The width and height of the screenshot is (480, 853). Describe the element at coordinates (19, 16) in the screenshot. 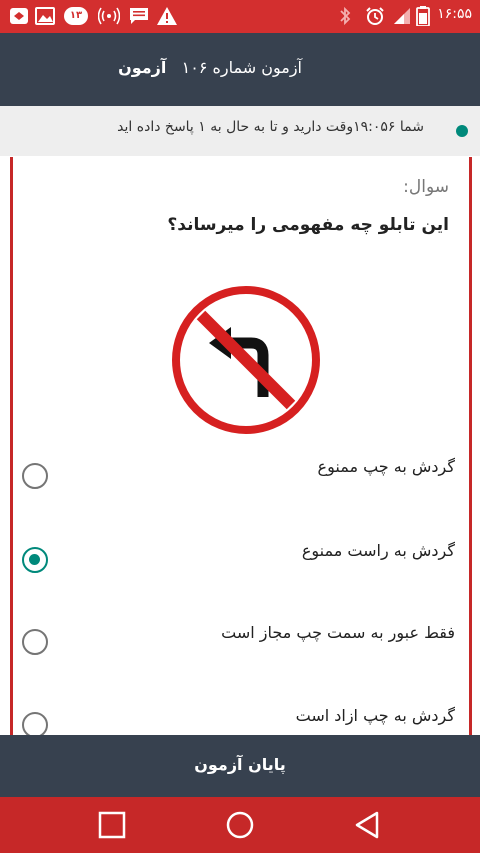

I see `remote-access-icon` at that location.